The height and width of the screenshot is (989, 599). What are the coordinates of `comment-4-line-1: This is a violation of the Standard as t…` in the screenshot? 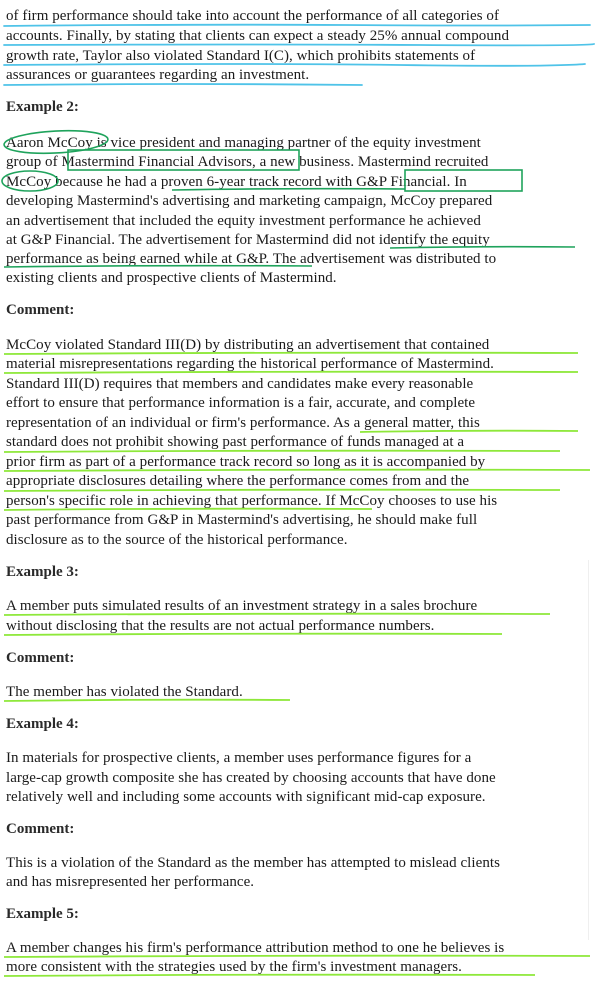 It's located at (253, 863).